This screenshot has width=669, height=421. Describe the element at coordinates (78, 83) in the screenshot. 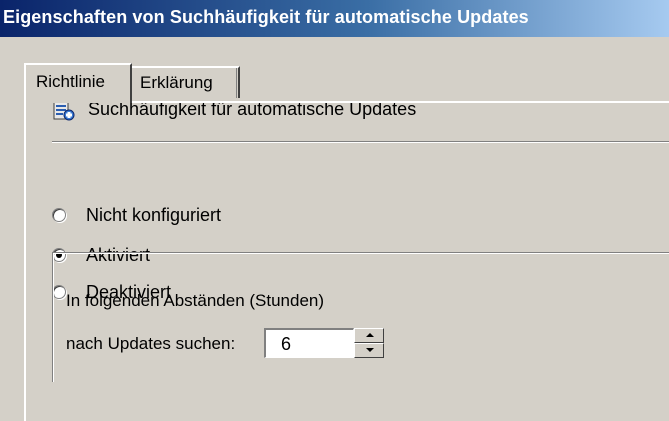

I see `tab-richtlinie: Richtlinie` at that location.